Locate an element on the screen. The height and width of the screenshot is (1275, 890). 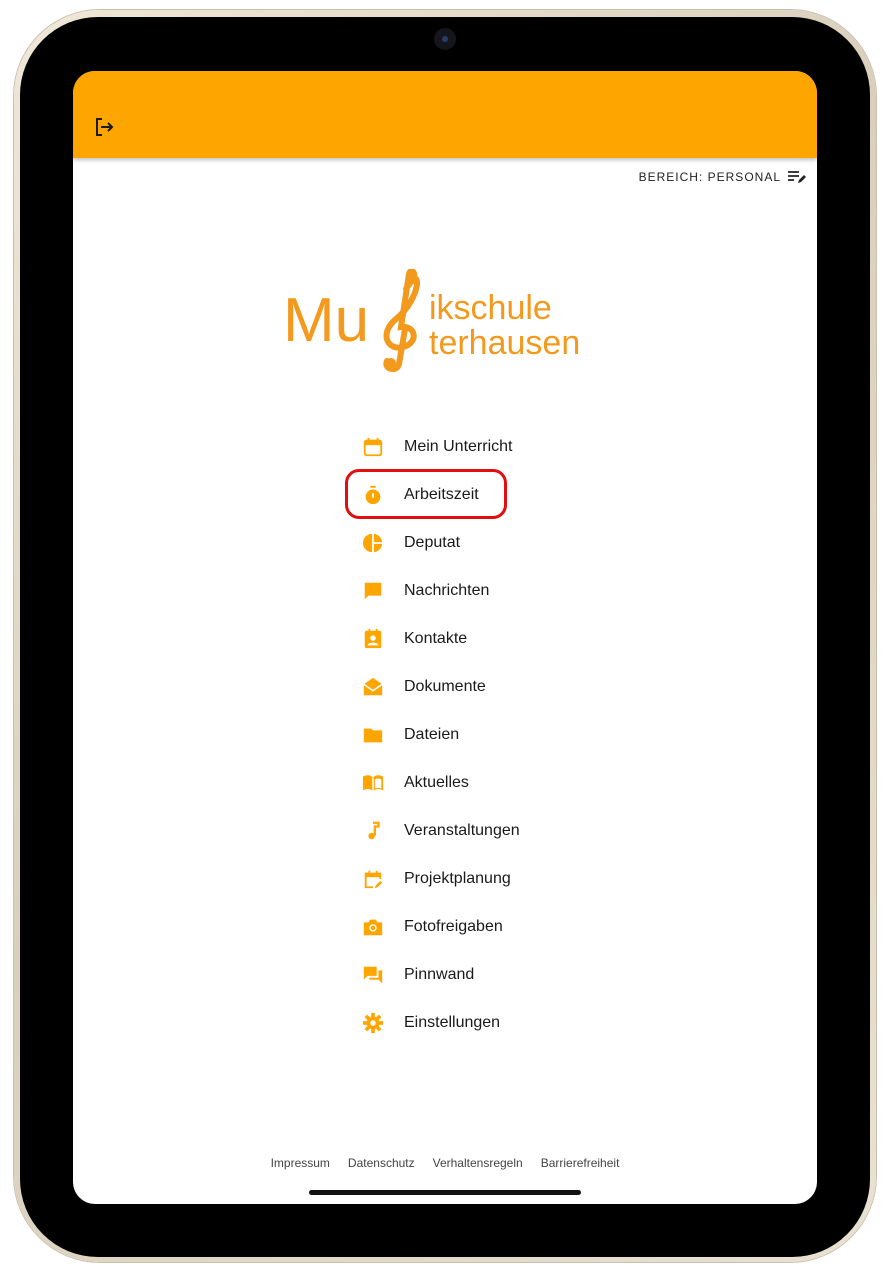
menu-item-einstellungen: Einstellungen is located at coordinates (493, 1023).